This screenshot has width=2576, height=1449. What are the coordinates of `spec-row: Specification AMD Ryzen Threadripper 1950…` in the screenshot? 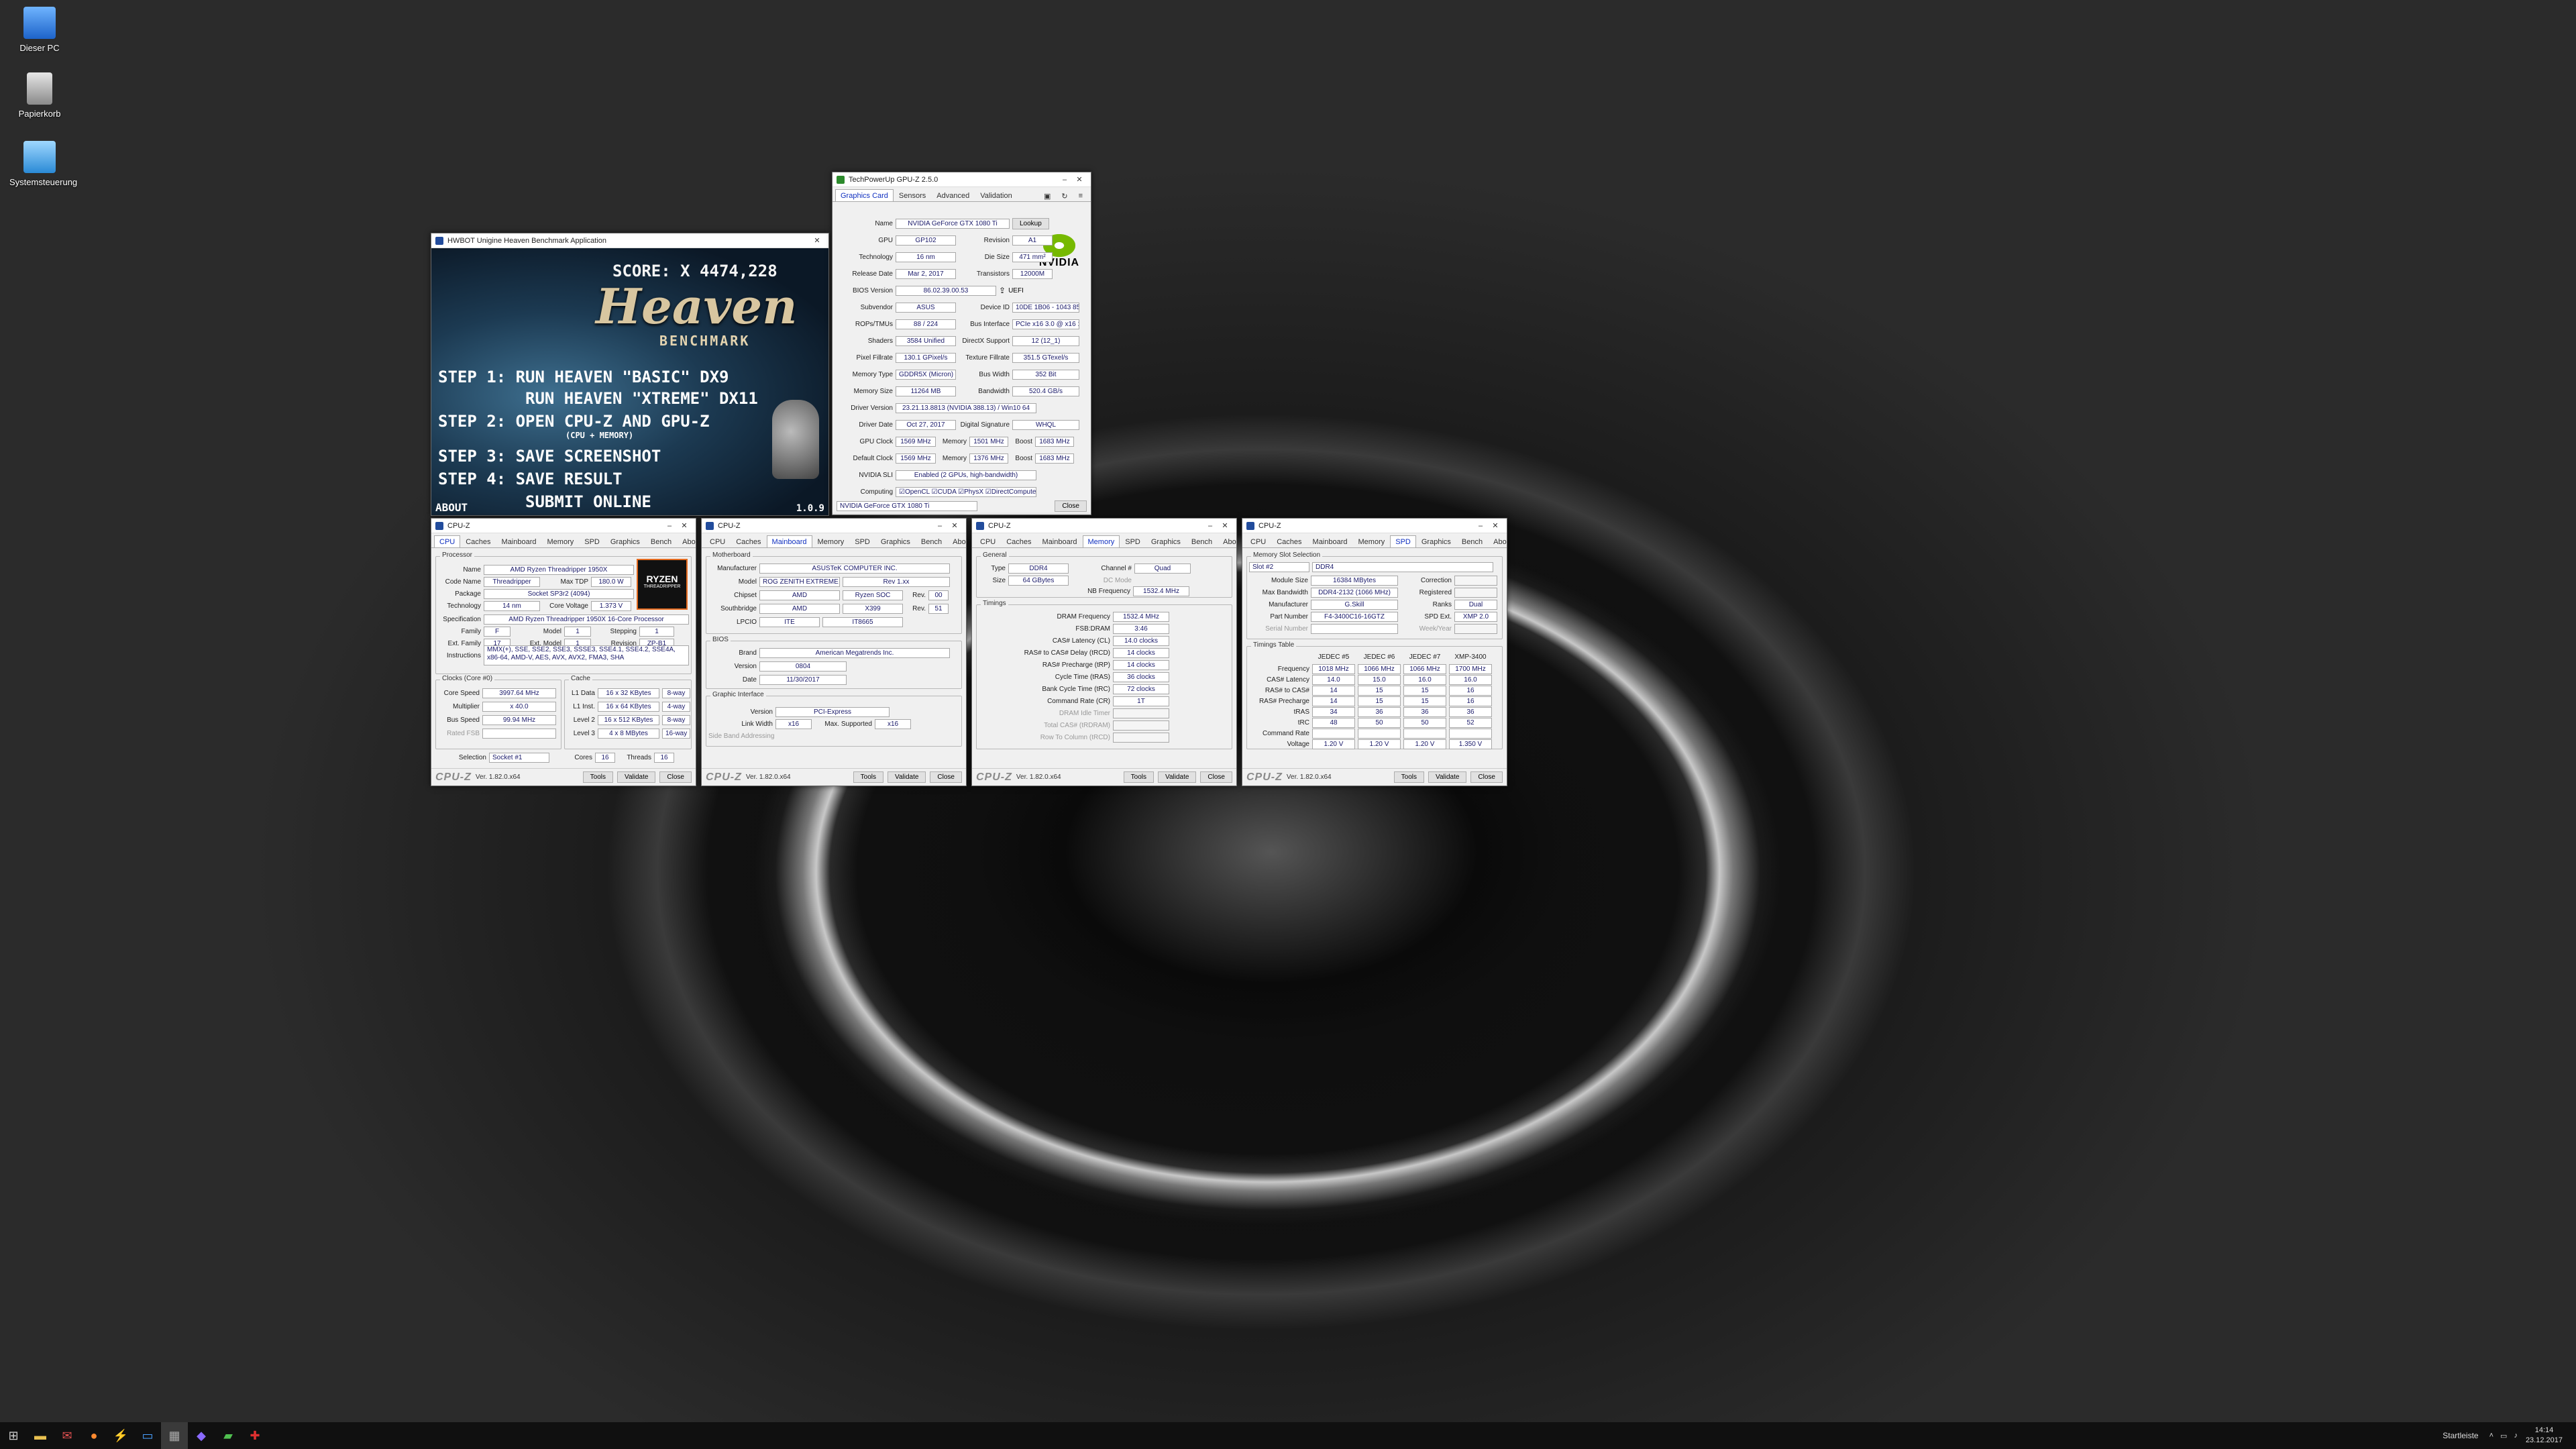 It's located at (563, 619).